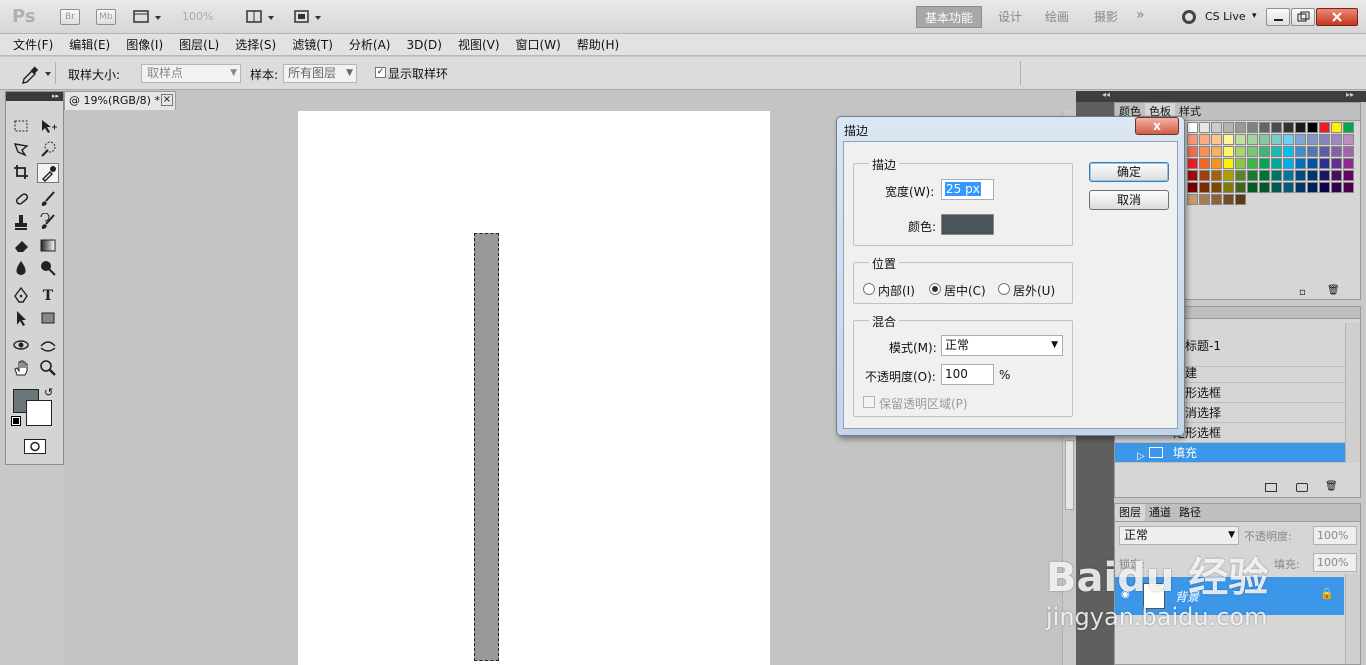 This screenshot has width=1366, height=665. What do you see at coordinates (48, 173) in the screenshot?
I see `eyedropper-tool-icon` at bounding box center [48, 173].